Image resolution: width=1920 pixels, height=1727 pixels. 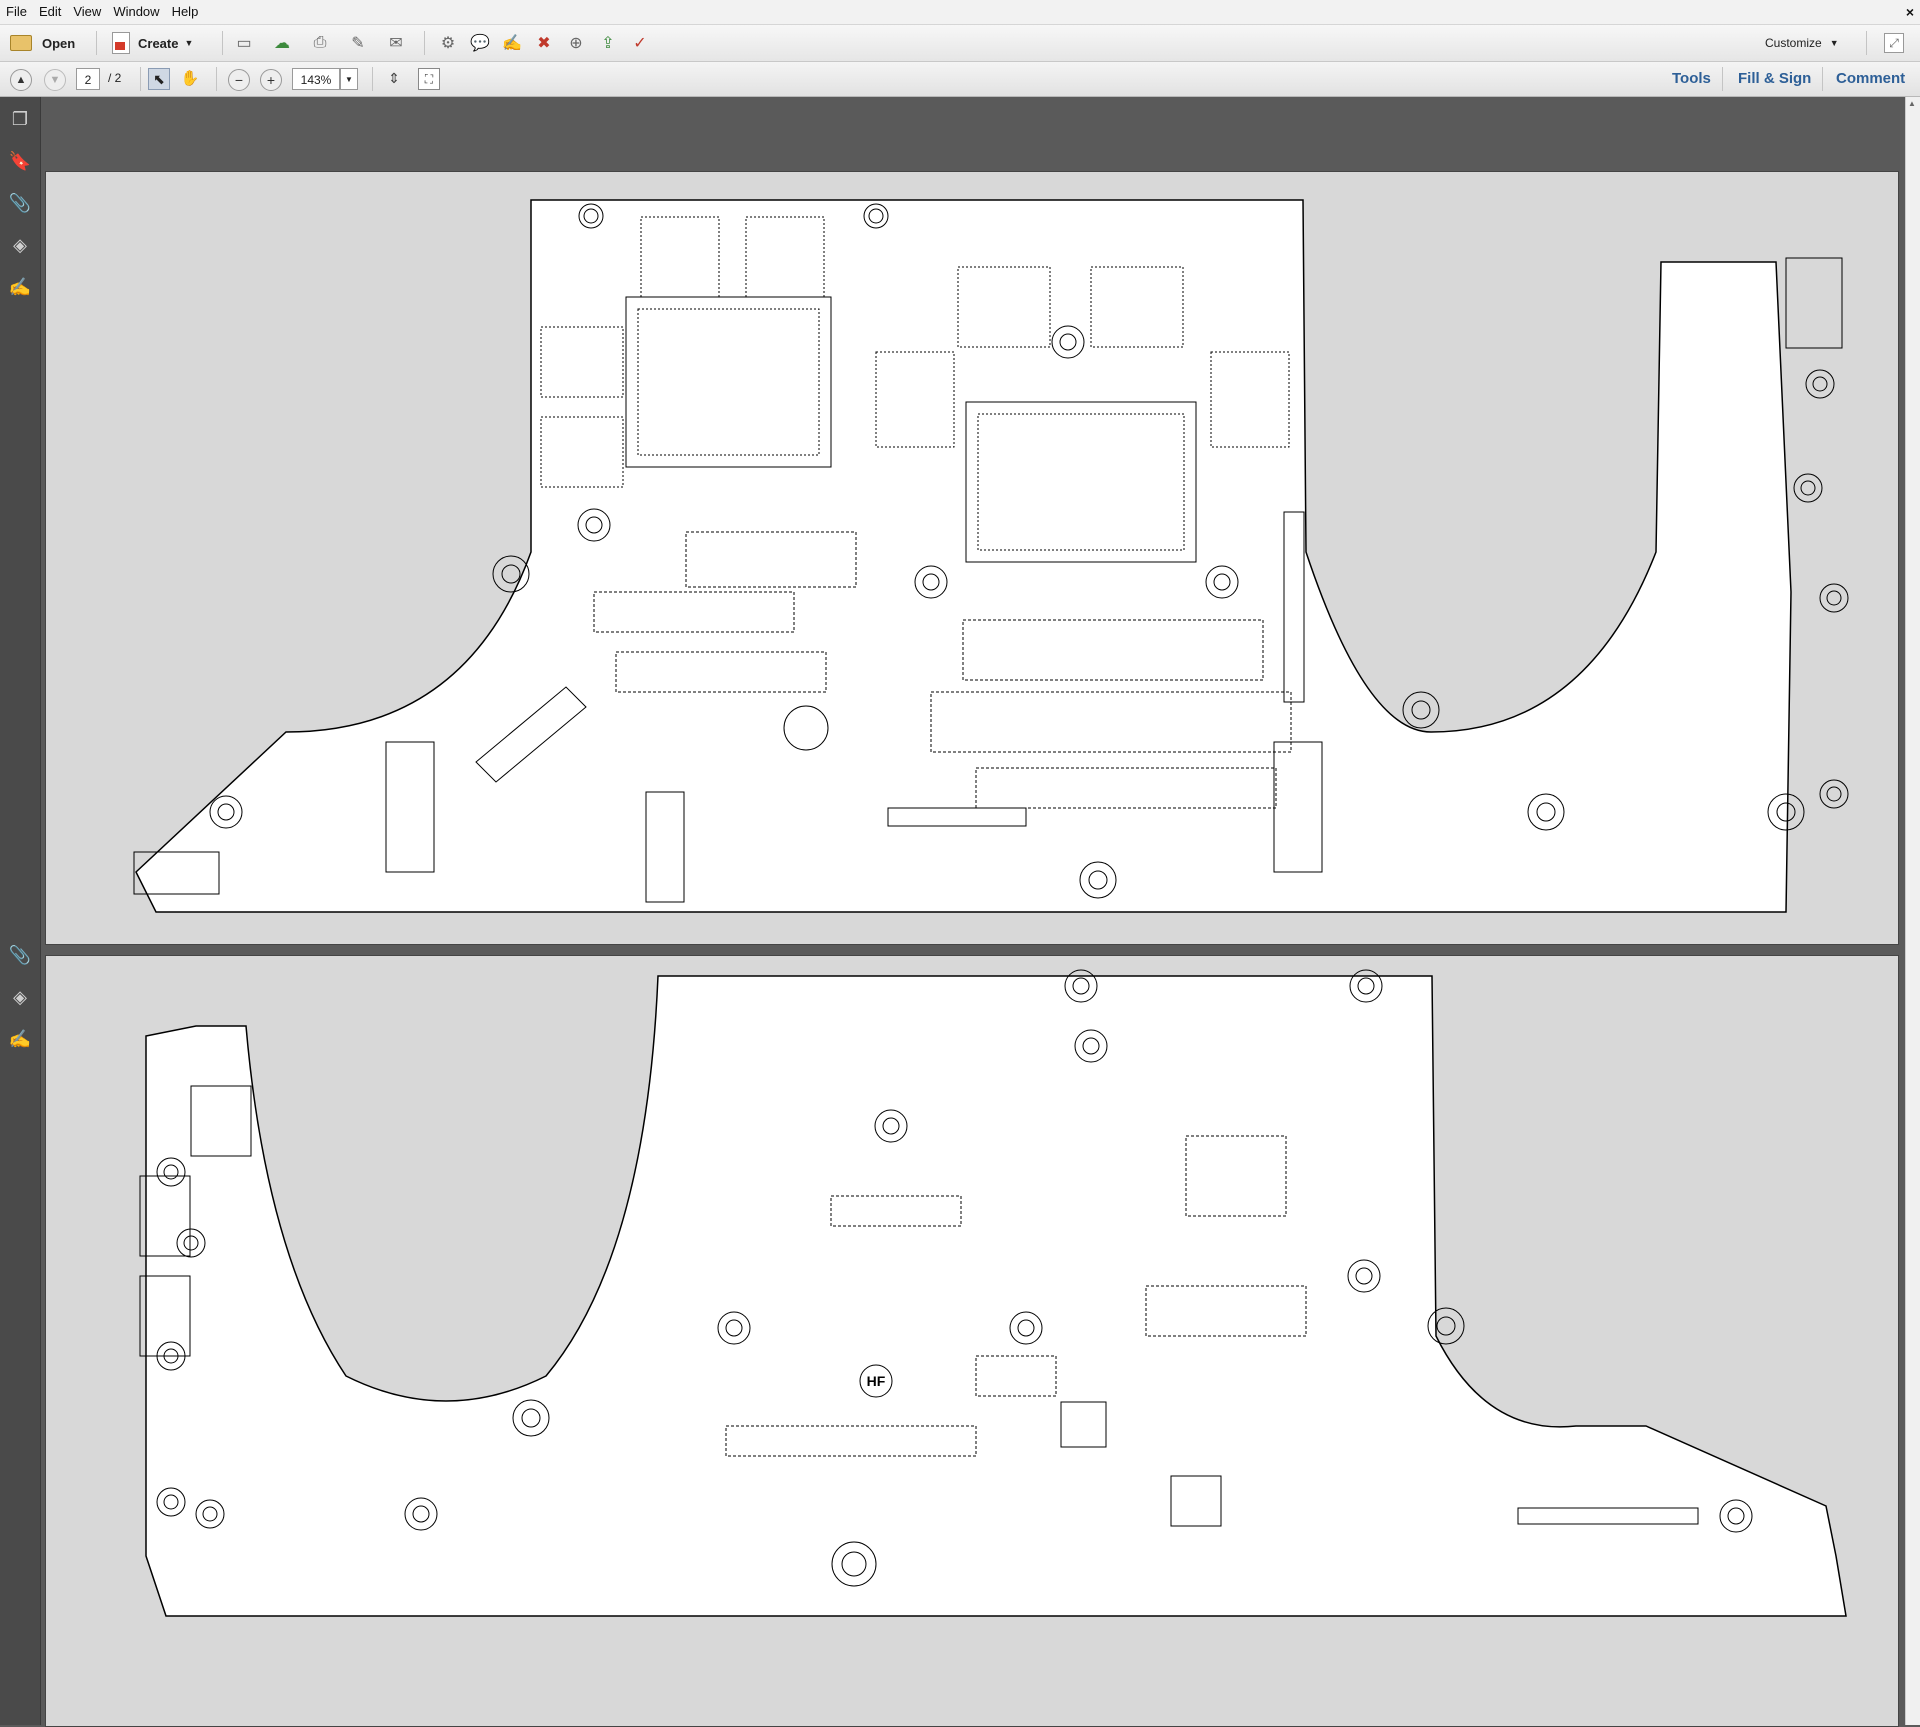 I want to click on zoom-input: 143%, so click(x=316, y=79).